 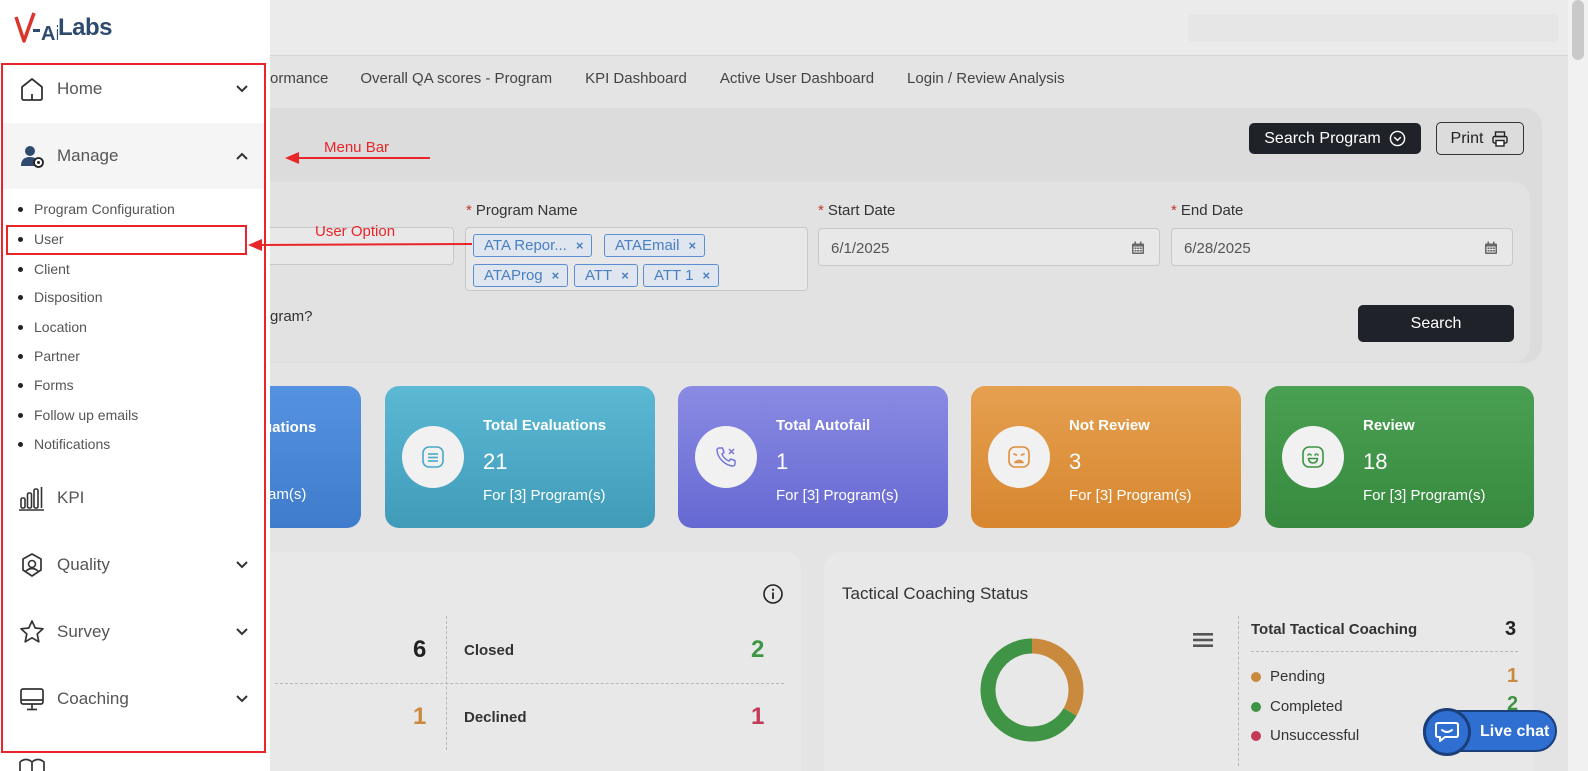 What do you see at coordinates (860, 248) in the screenshot?
I see `start-date-value: 6/1/2025` at bounding box center [860, 248].